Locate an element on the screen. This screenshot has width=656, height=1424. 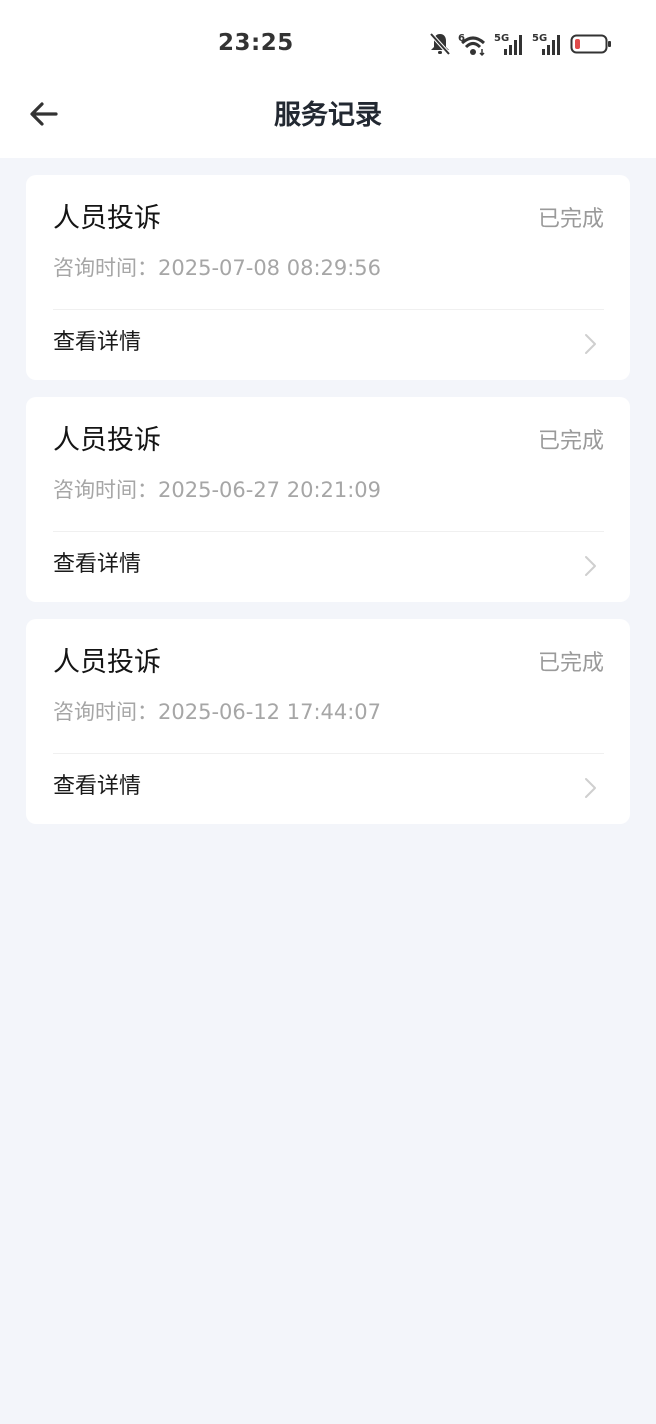
status-time: 23:25 is located at coordinates (256, 43).